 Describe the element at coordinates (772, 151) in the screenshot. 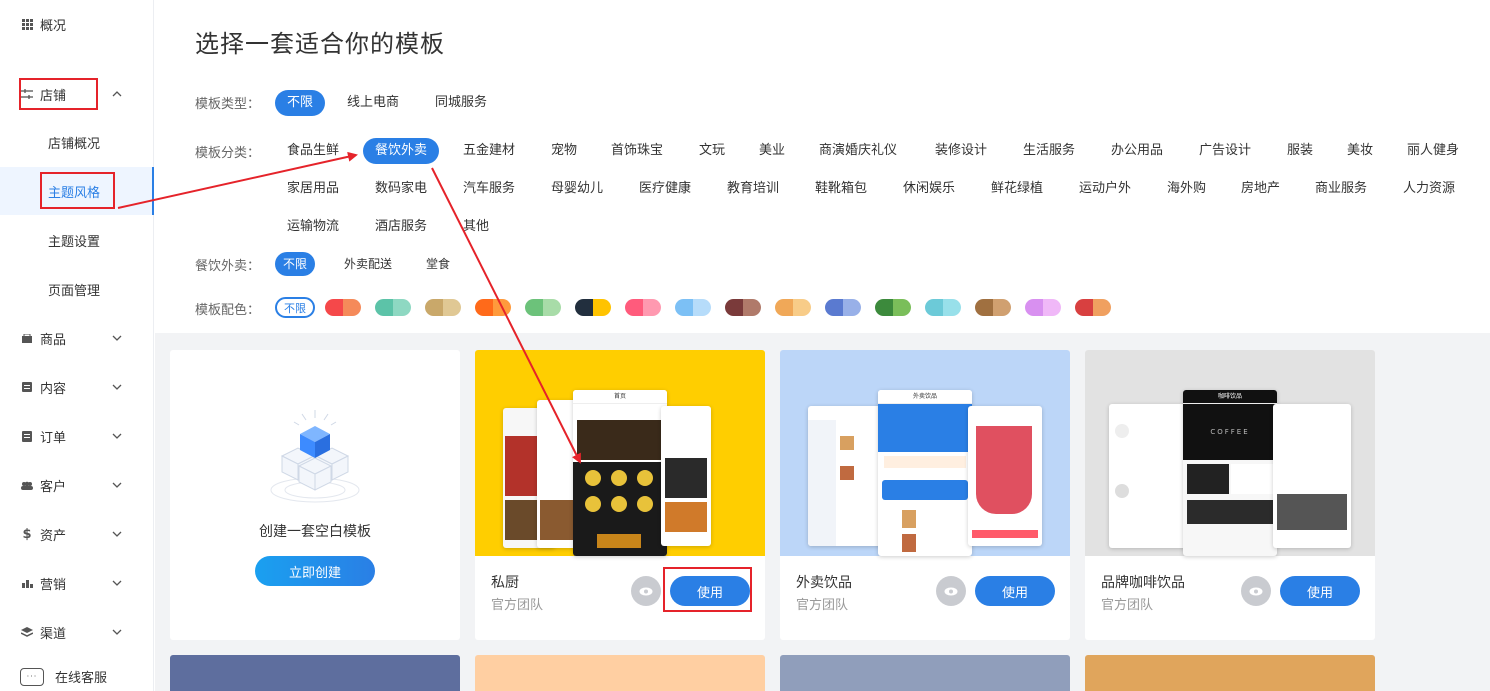

I see `category-option: 美业` at that location.